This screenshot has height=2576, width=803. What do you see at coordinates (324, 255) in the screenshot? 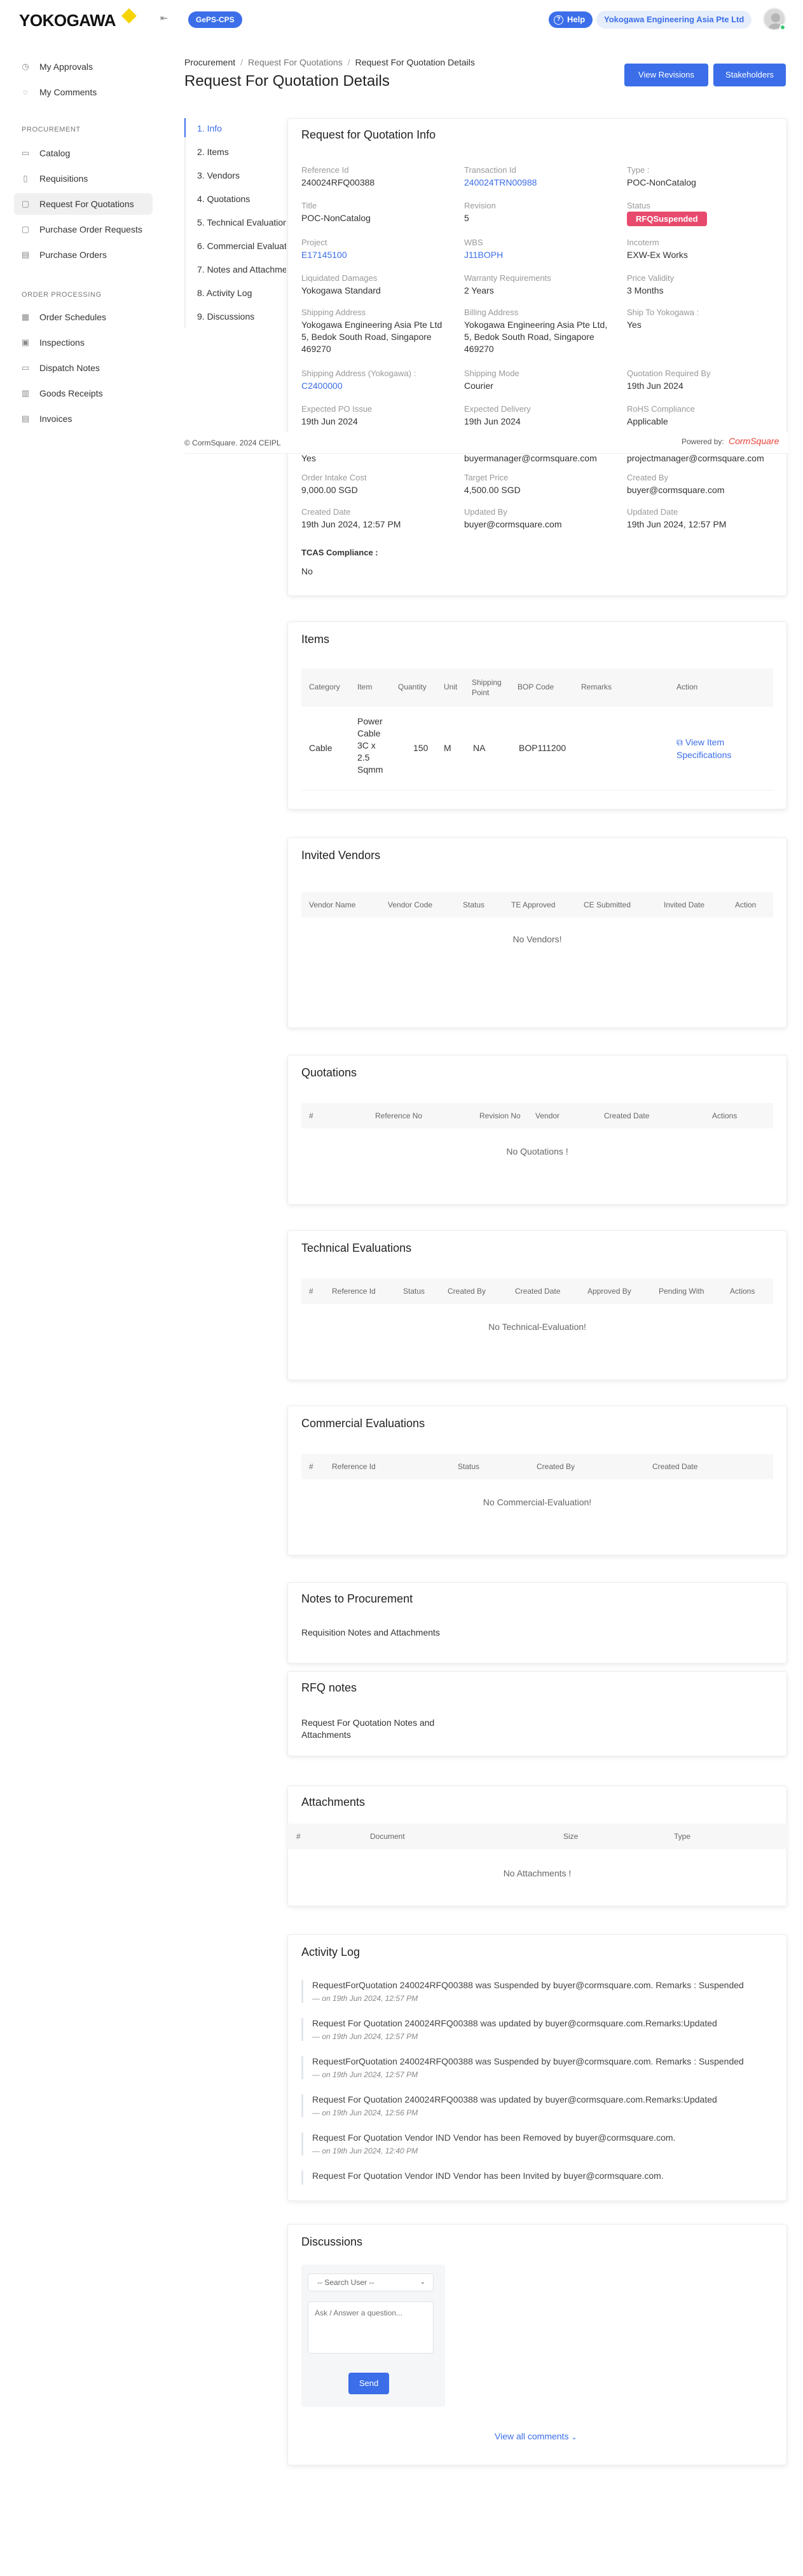
I see `project-link: E17145100` at bounding box center [324, 255].